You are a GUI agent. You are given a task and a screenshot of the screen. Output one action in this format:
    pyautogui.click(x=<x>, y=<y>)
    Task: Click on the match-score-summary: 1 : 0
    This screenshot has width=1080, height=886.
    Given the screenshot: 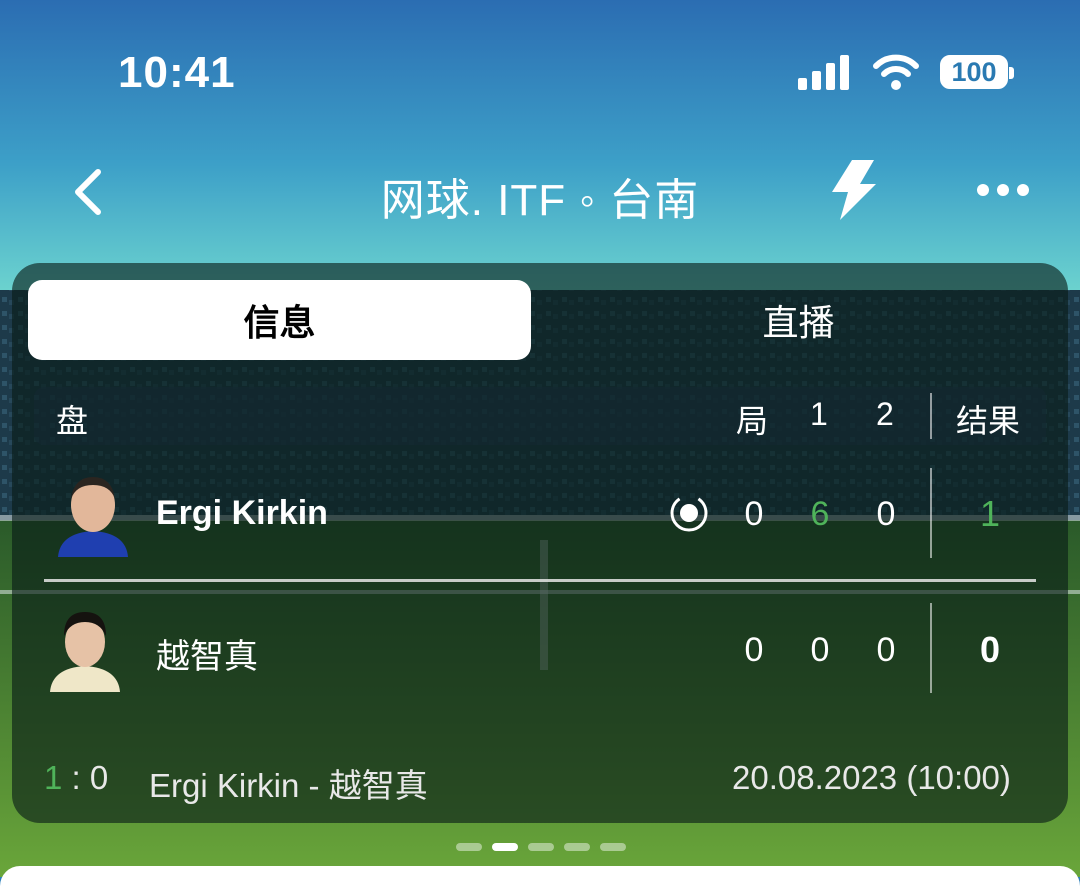 What is the action you would take?
    pyautogui.click(x=76, y=778)
    